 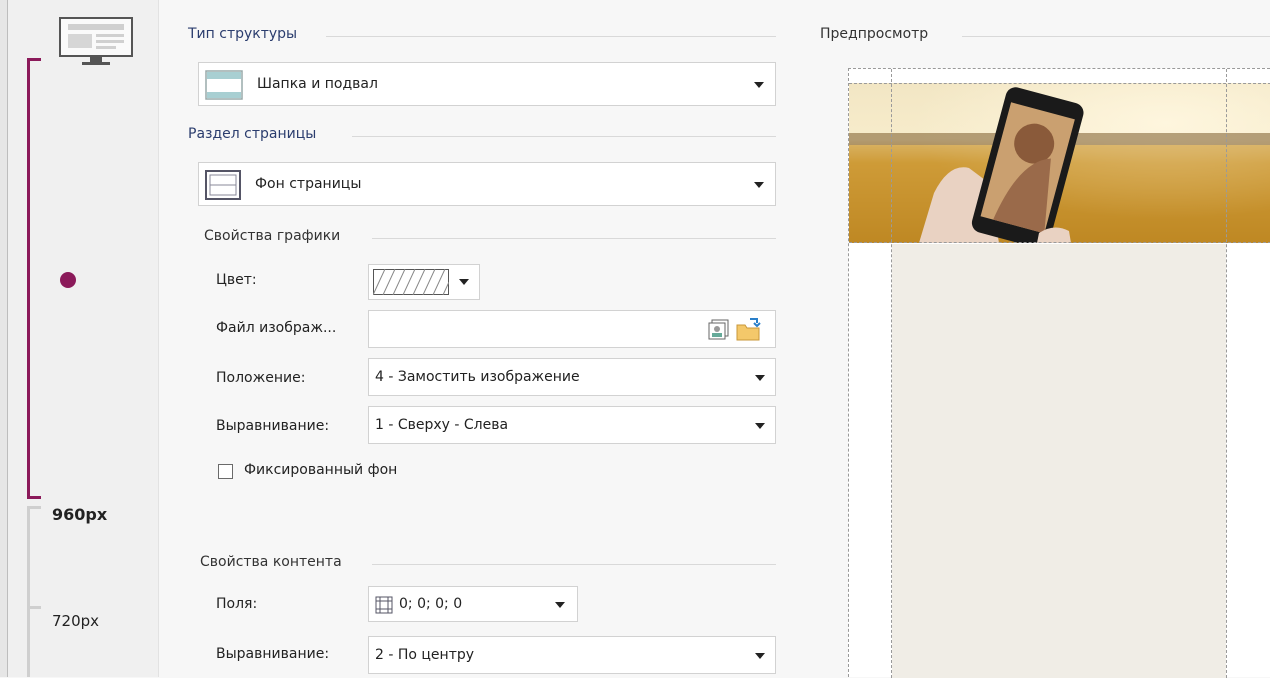 I want to click on transparent-color-swatch, so click(x=411, y=282).